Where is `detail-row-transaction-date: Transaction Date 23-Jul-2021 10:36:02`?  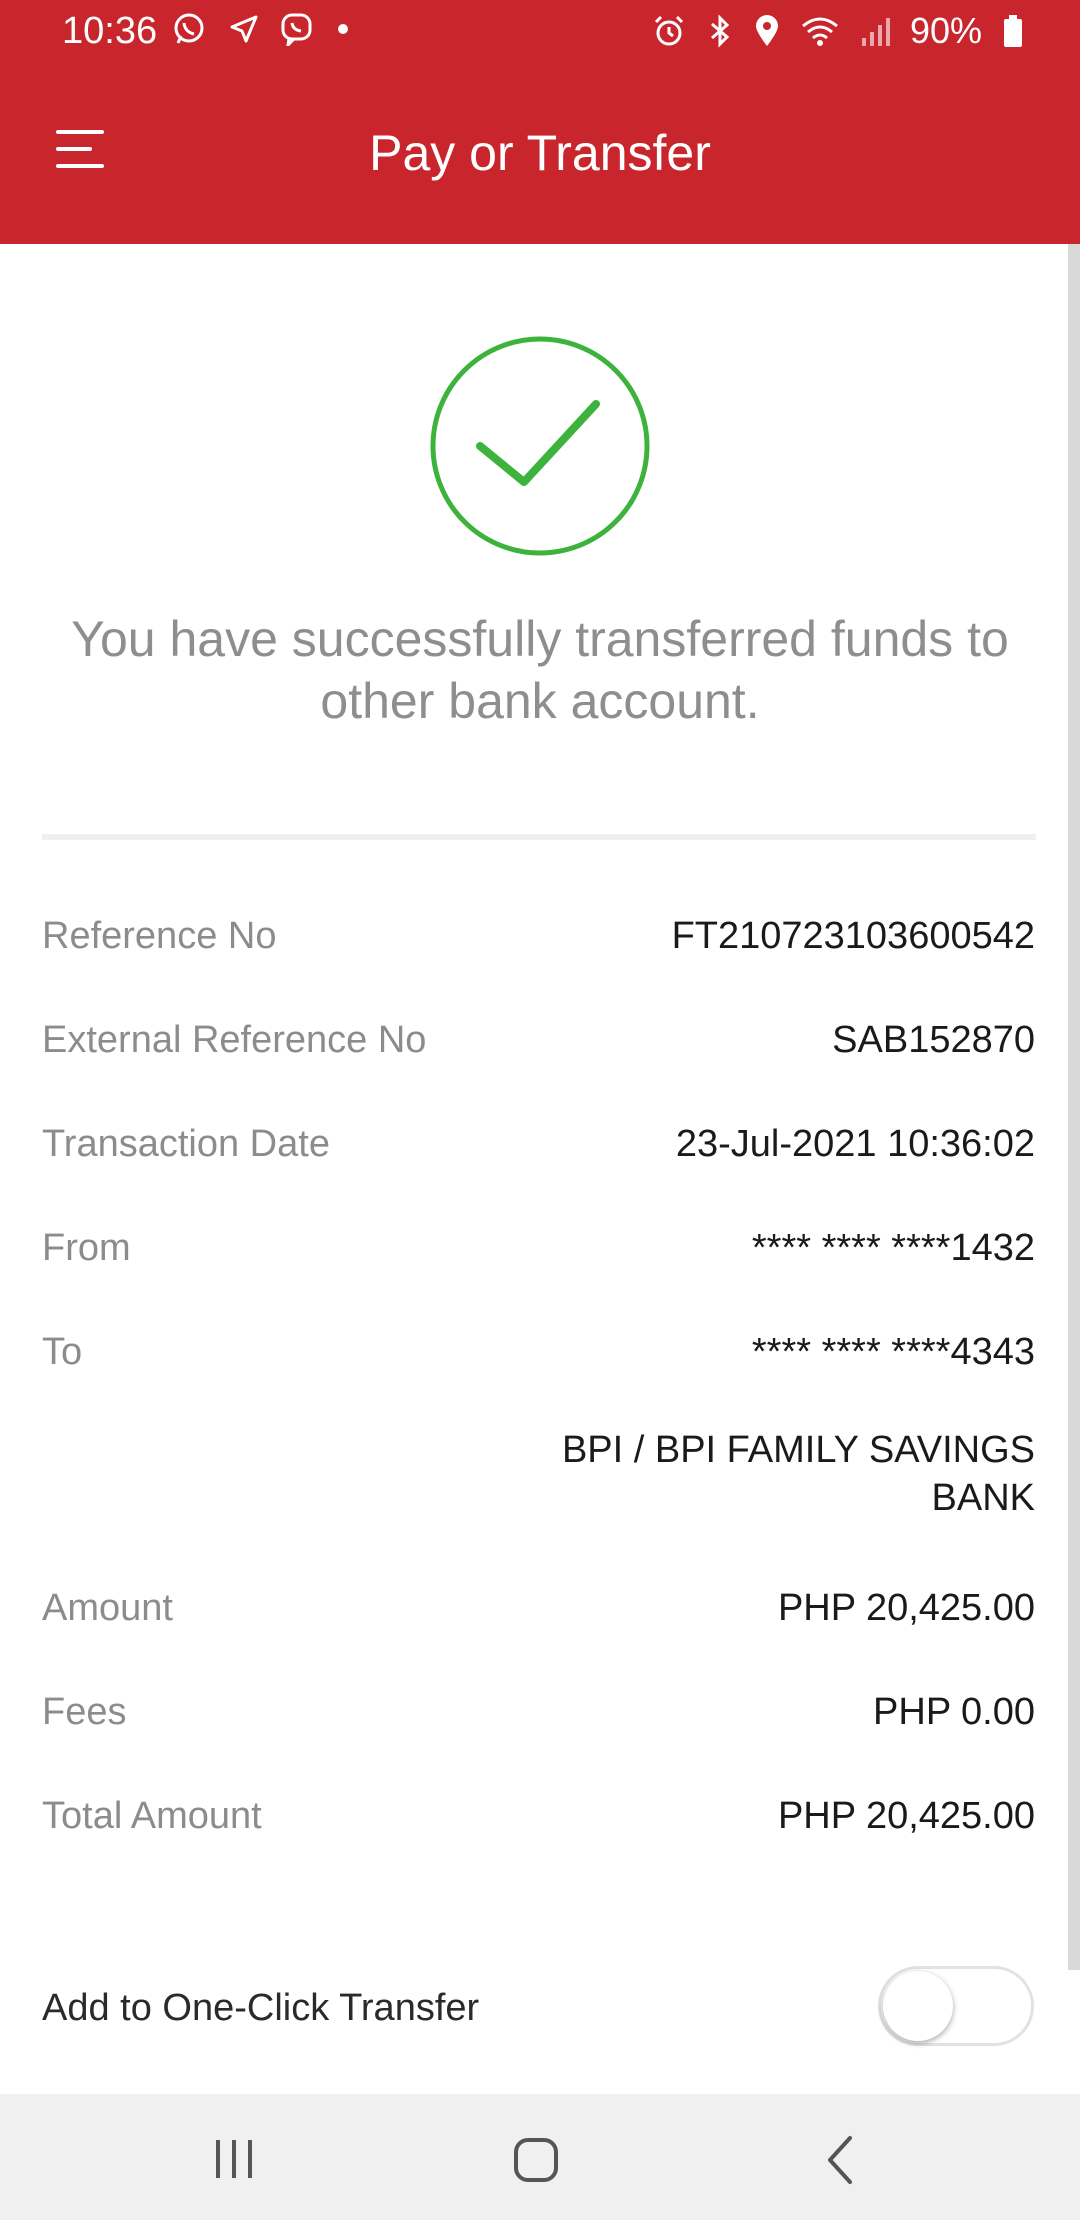 detail-row-transaction-date: Transaction Date 23-Jul-2021 10:36:02 is located at coordinates (538, 1144).